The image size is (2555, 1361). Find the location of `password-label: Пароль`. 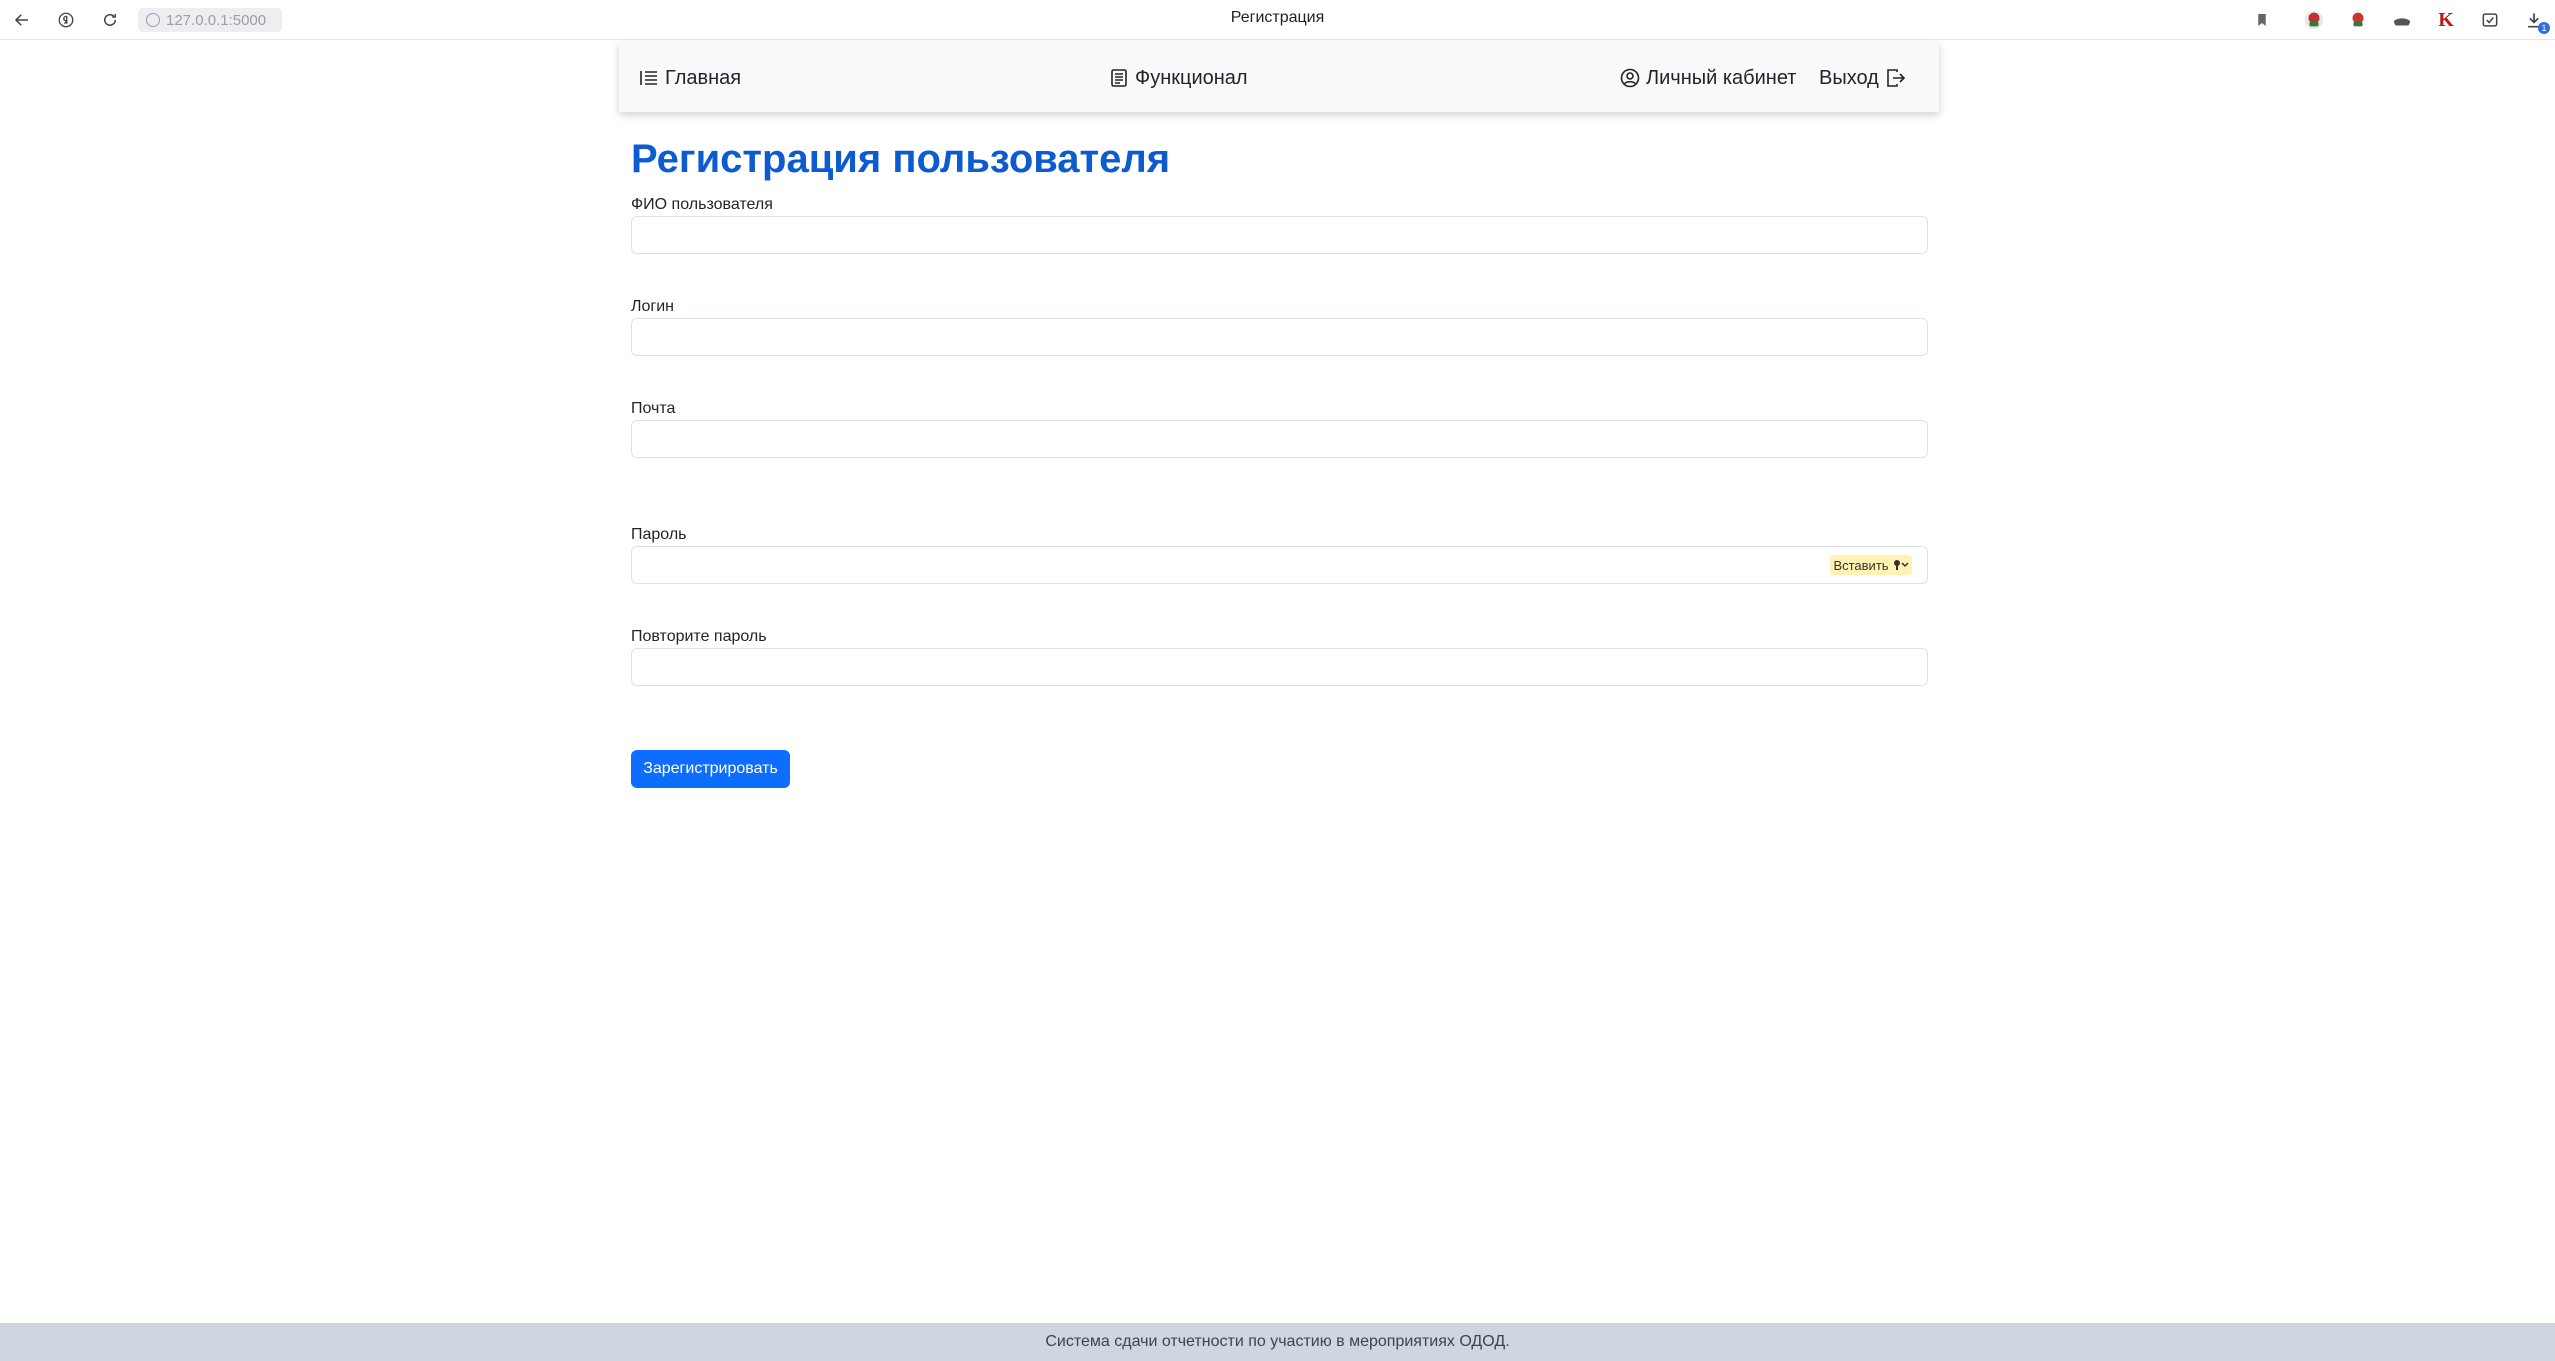

password-label: Пароль is located at coordinates (659, 534).